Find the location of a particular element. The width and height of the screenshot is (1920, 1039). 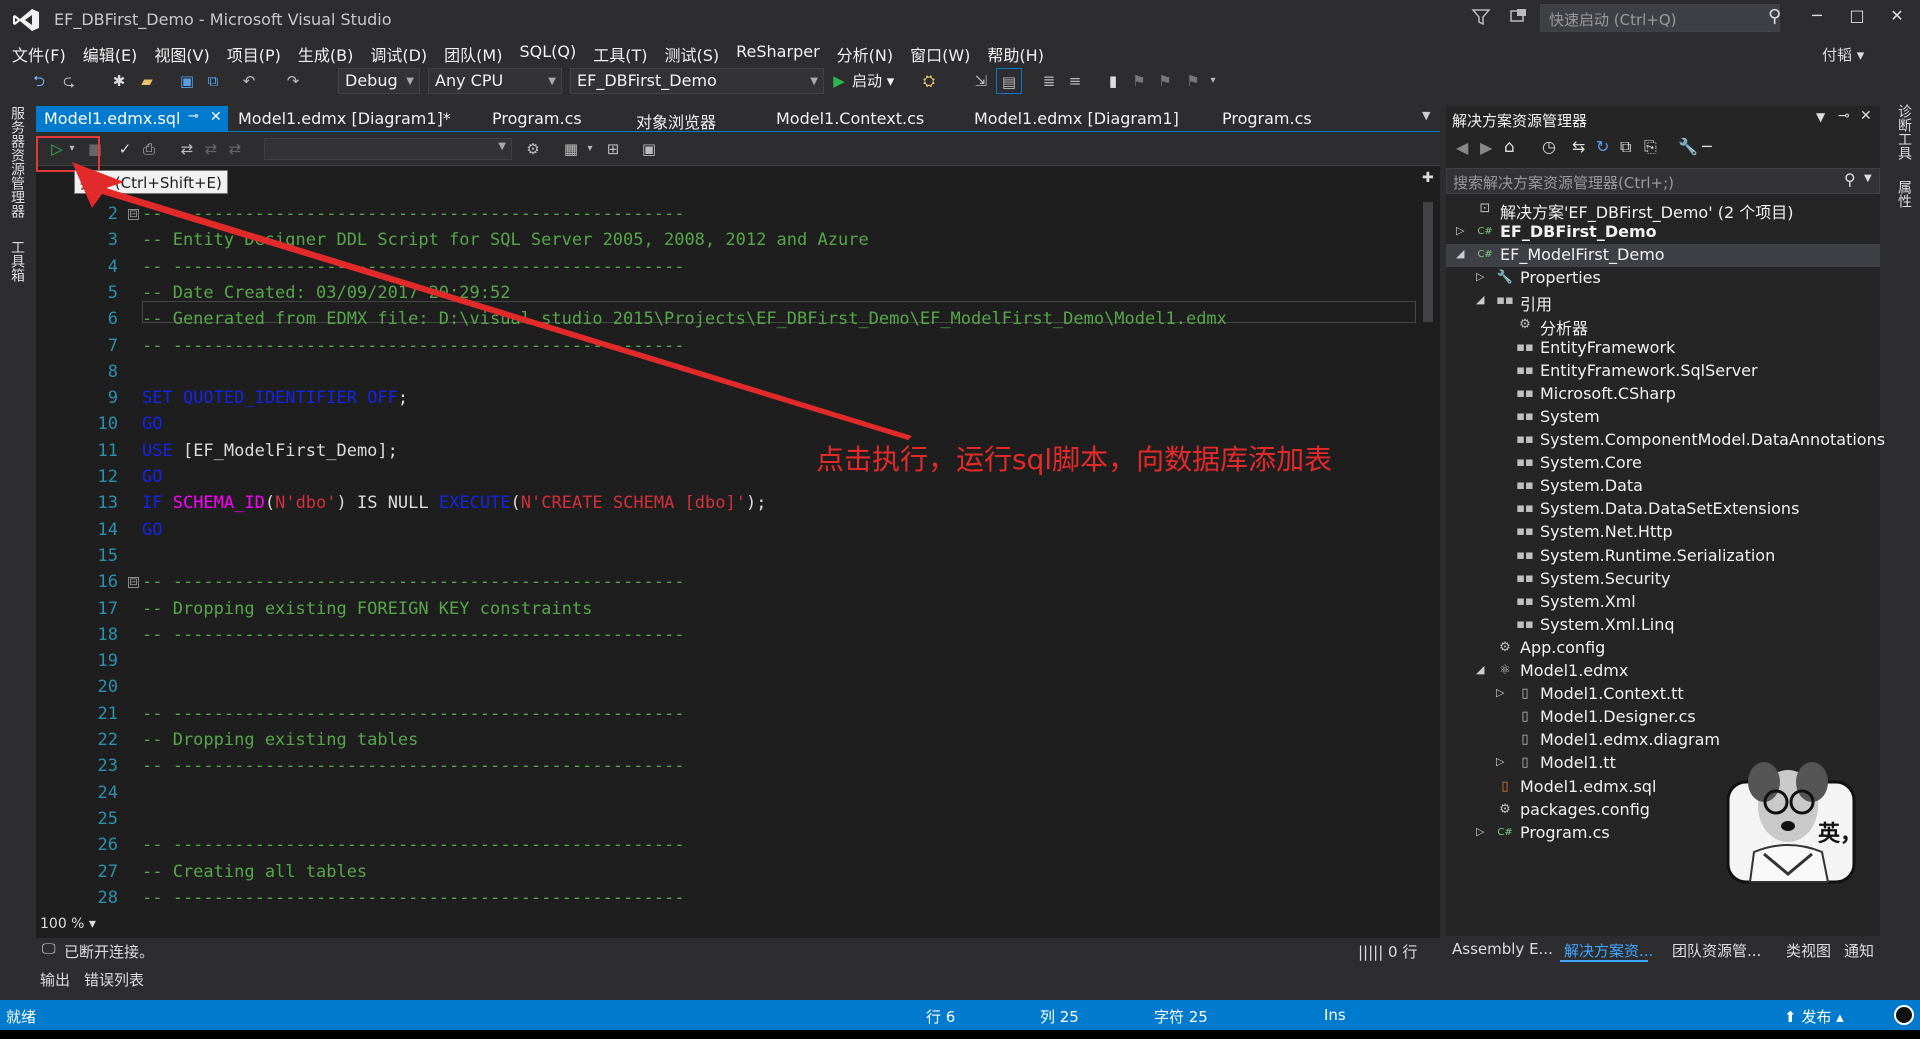

solution-search-input: 搜索解决方案资源管理器(Ctrl+;) is located at coordinates (1663, 181).